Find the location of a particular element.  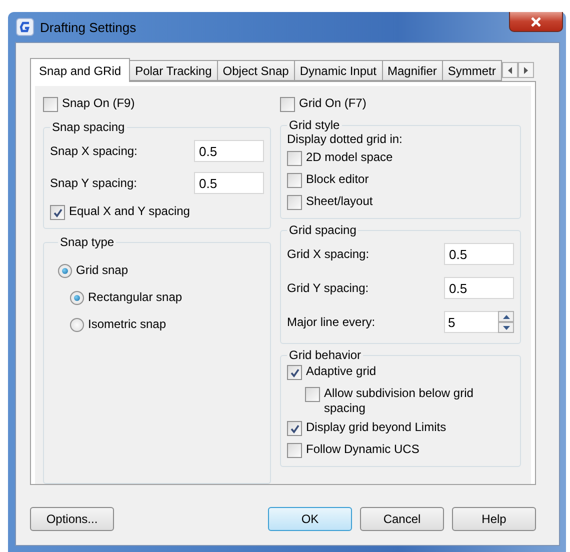

window-title: Drafting Settings is located at coordinates (89, 27).